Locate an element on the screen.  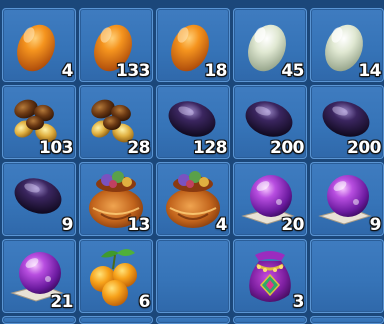
item-quantity: 18 is located at coordinates (215, 71).